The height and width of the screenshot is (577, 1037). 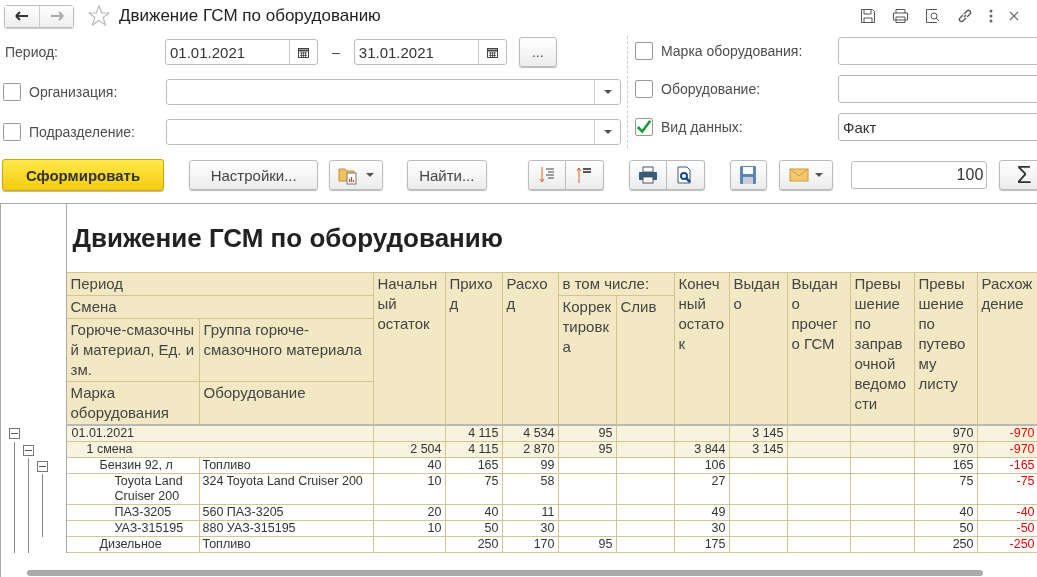 I want to click on column-header: Превышение по заправочной ведомости, so click(x=882, y=348).